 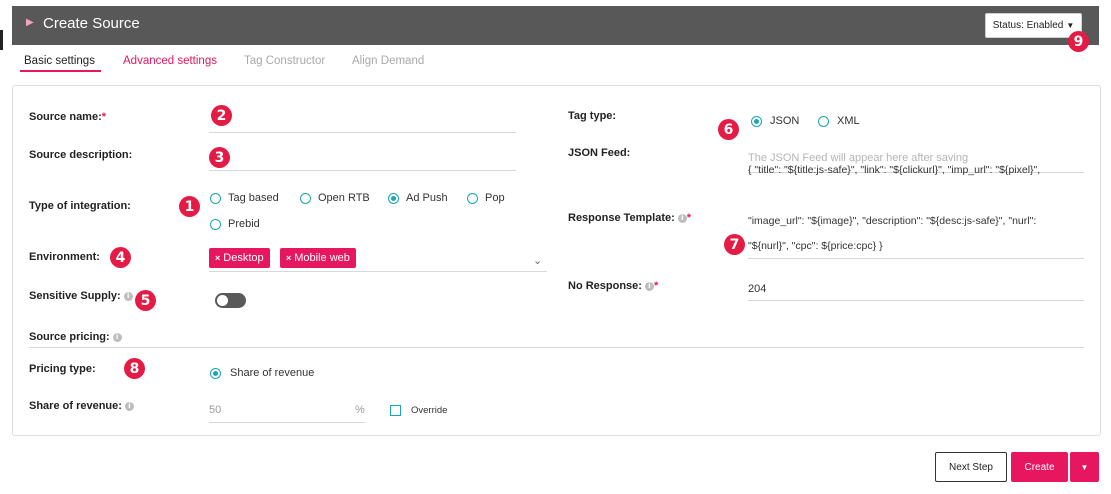 What do you see at coordinates (848, 121) in the screenshot?
I see `option-label: XML` at bounding box center [848, 121].